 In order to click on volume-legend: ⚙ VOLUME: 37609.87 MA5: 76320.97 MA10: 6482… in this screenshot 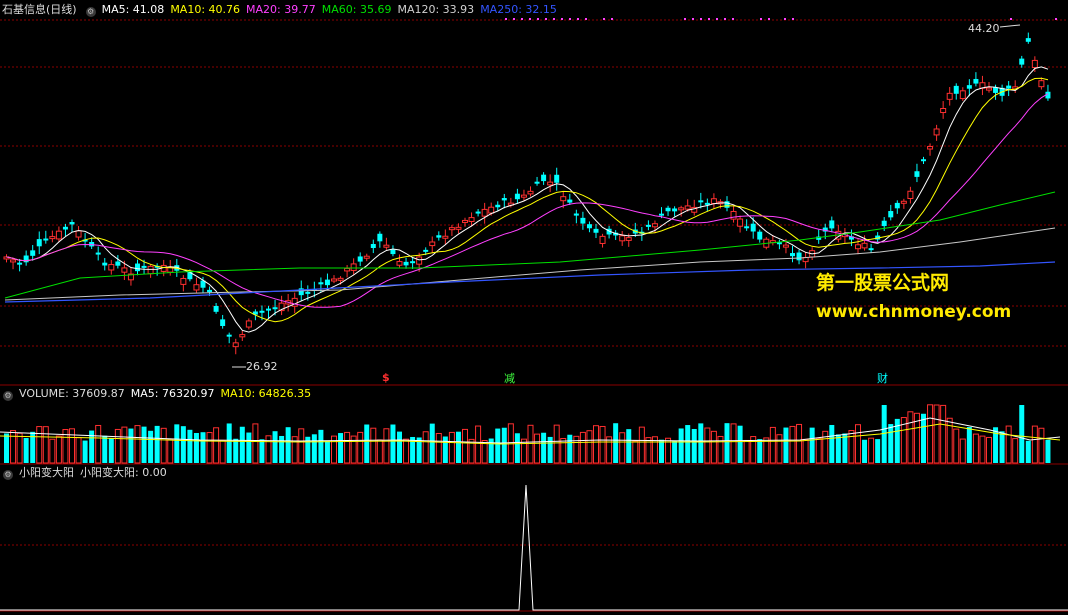, I will do `click(158, 394)`.